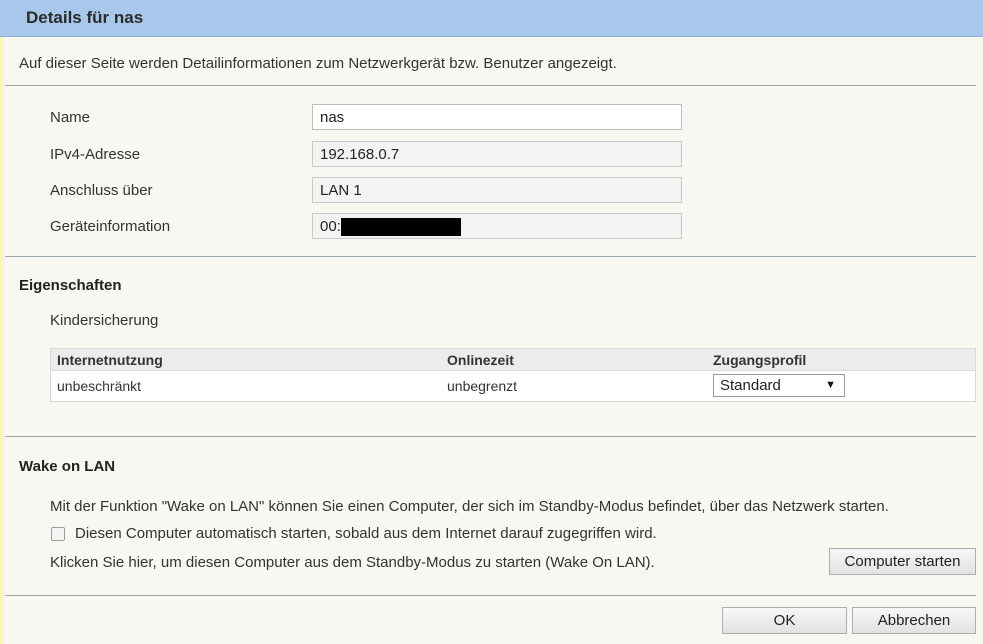  Describe the element at coordinates (85, 17) in the screenshot. I see `dialog-title: Details für nas` at that location.